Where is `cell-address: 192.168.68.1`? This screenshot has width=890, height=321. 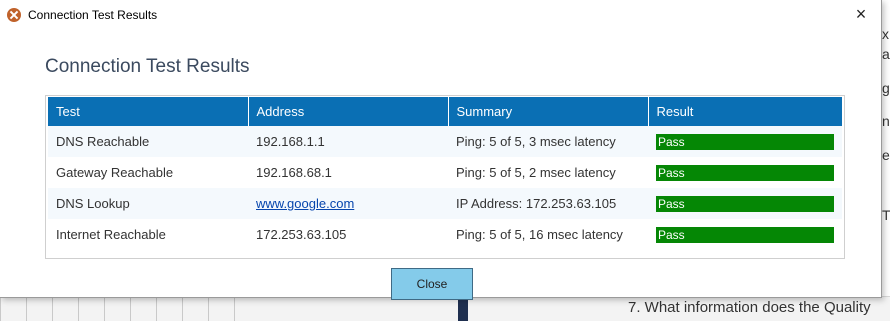 cell-address: 192.168.68.1 is located at coordinates (294, 172).